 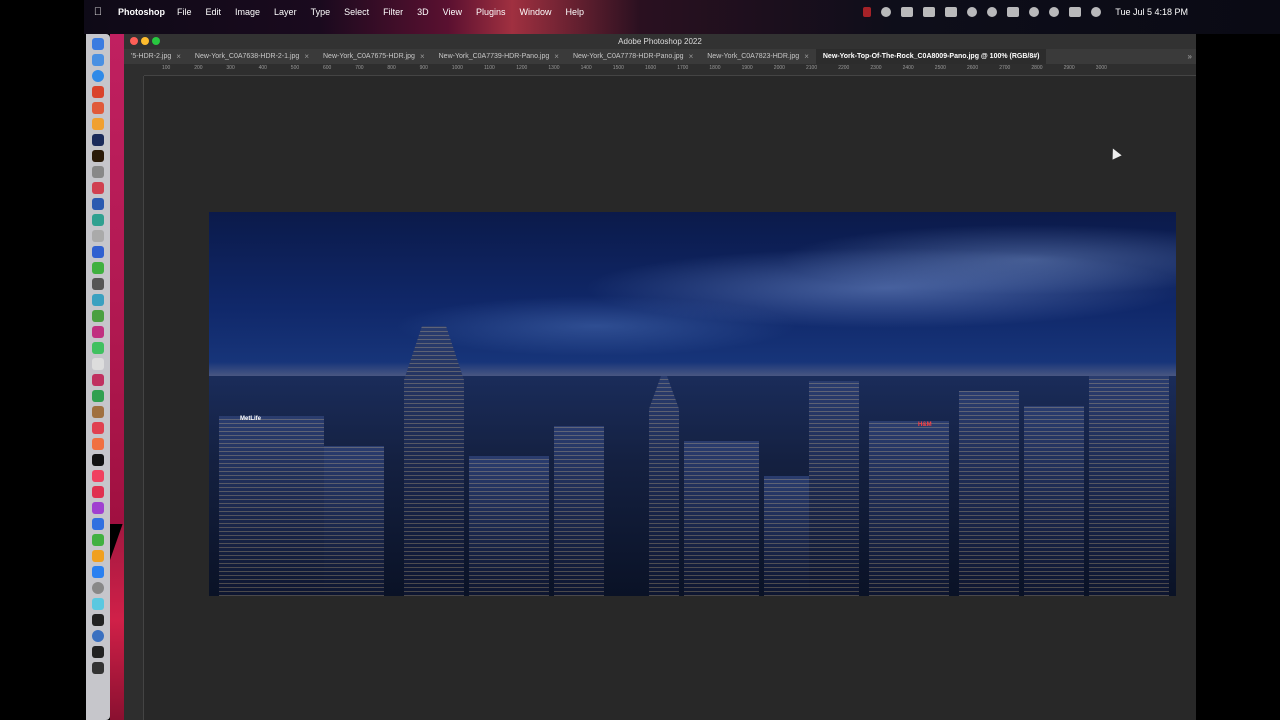 What do you see at coordinates (252, 56) in the screenshot?
I see `document-tab: New-York_C0A7638-HDR-2-1.jpg ×` at bounding box center [252, 56].